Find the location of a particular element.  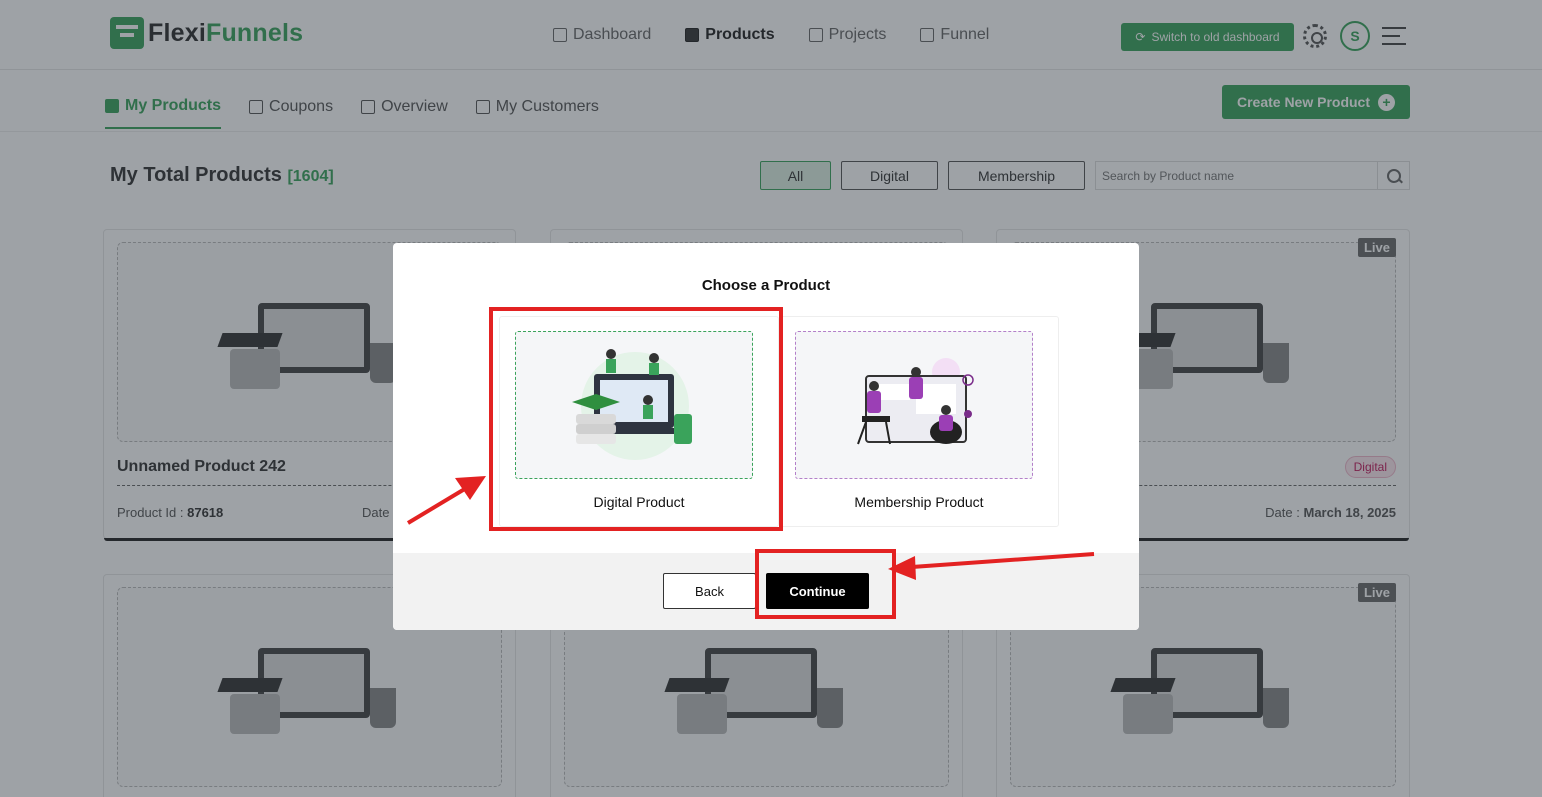

membership-product-image is located at coordinates (915, 401).